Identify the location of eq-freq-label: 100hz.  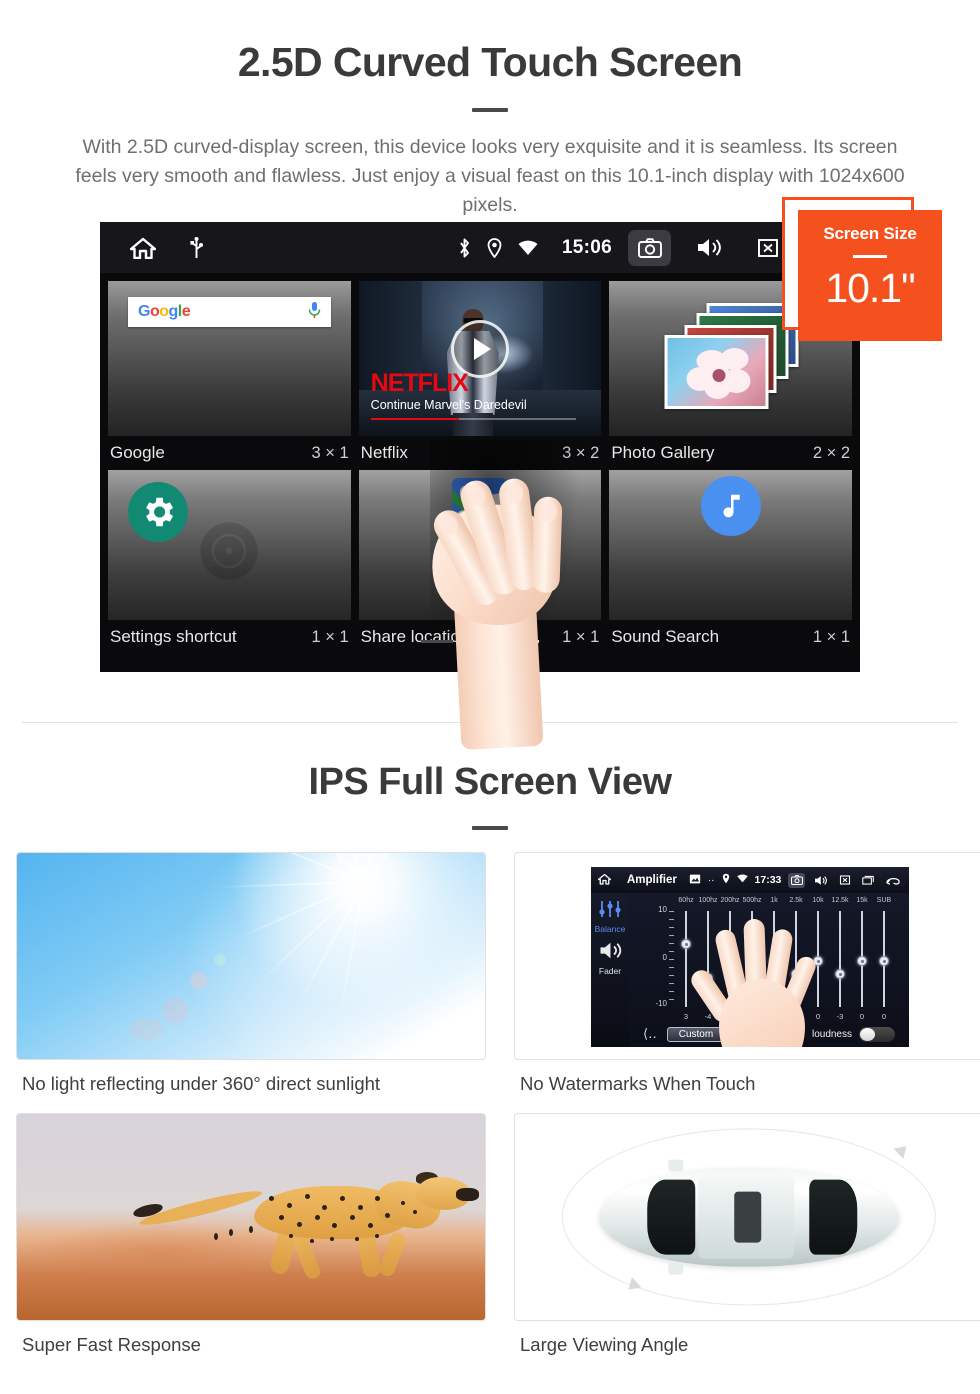
(708, 900).